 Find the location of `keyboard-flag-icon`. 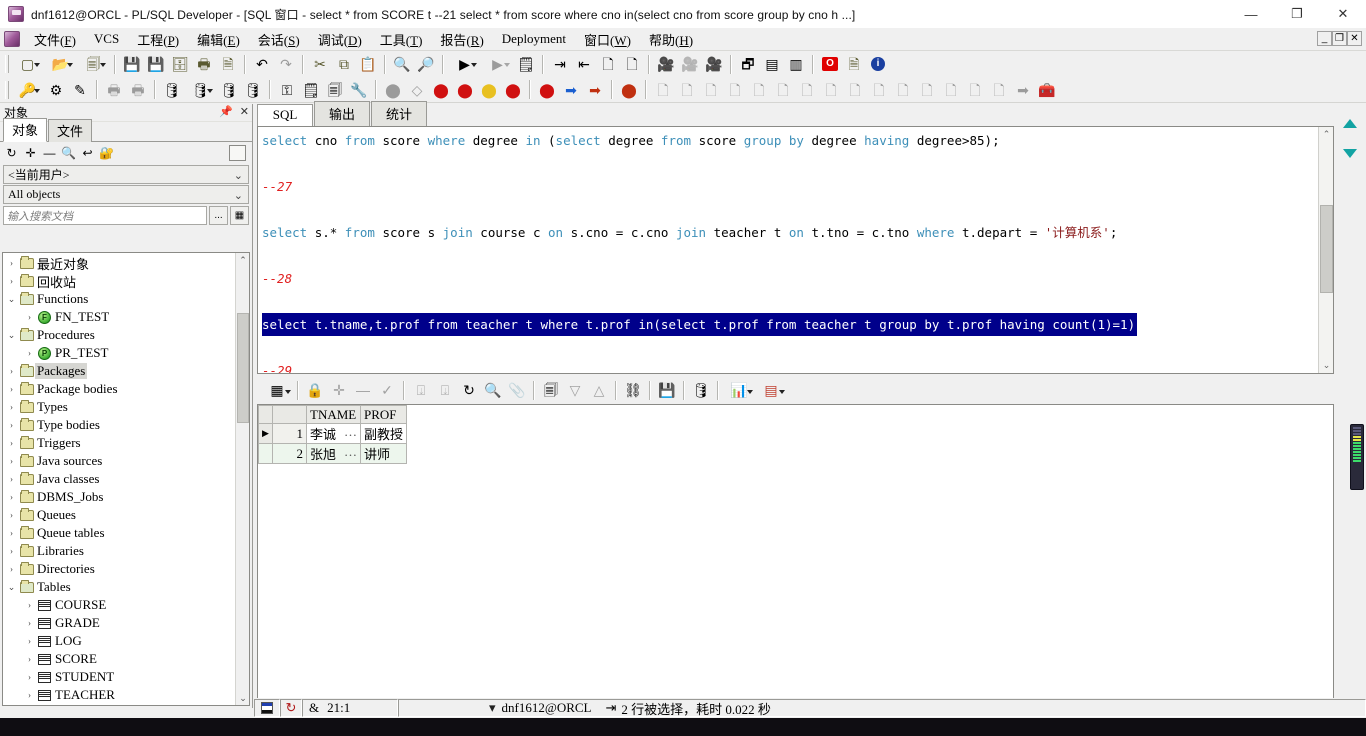

keyboard-flag-icon is located at coordinates (267, 708).